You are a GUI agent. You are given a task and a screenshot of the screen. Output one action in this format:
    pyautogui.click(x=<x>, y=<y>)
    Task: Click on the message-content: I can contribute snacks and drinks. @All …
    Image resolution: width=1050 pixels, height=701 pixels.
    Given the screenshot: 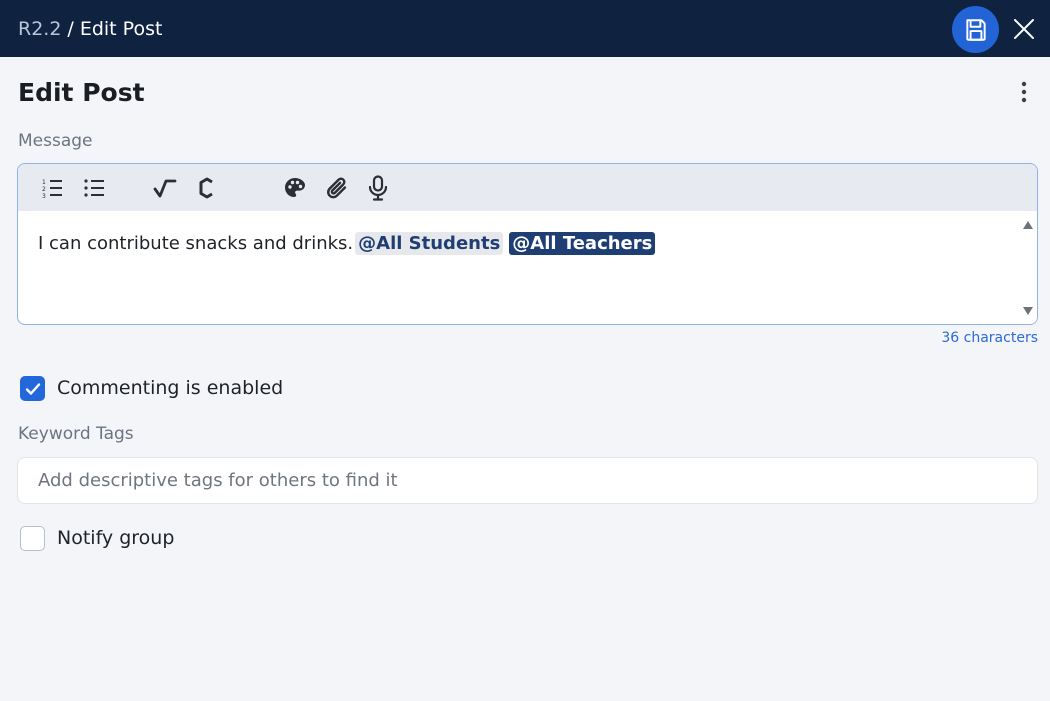 What is the action you would take?
    pyautogui.click(x=347, y=243)
    